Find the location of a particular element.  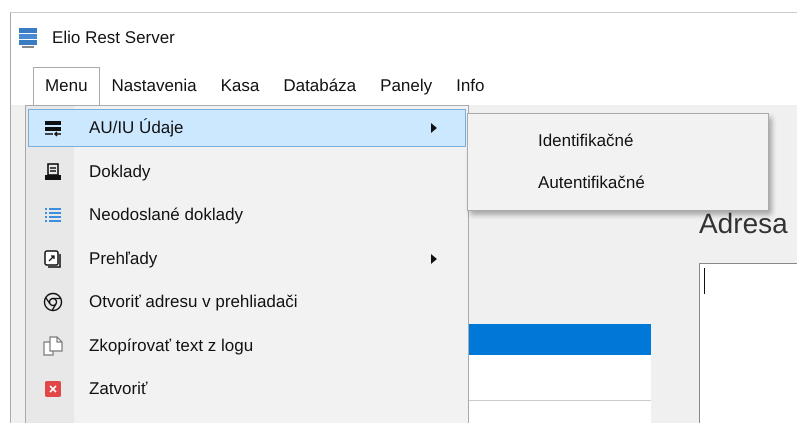

submenu-item: Identifikačné is located at coordinates (618, 141).